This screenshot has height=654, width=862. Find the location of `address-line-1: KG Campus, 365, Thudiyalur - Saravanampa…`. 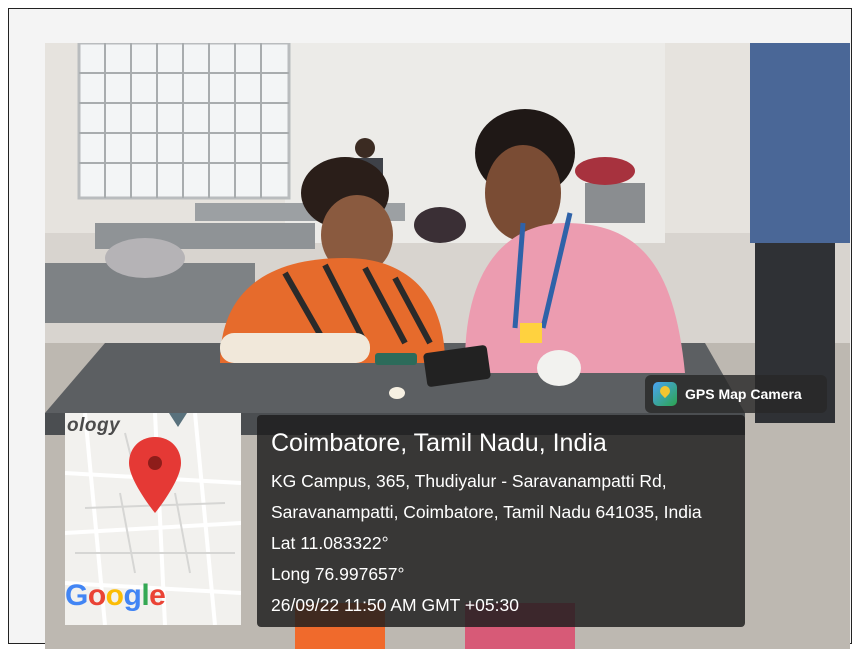

address-line-1: KG Campus, 365, Thudiyalur - Saravanampa… is located at coordinates (469, 481).